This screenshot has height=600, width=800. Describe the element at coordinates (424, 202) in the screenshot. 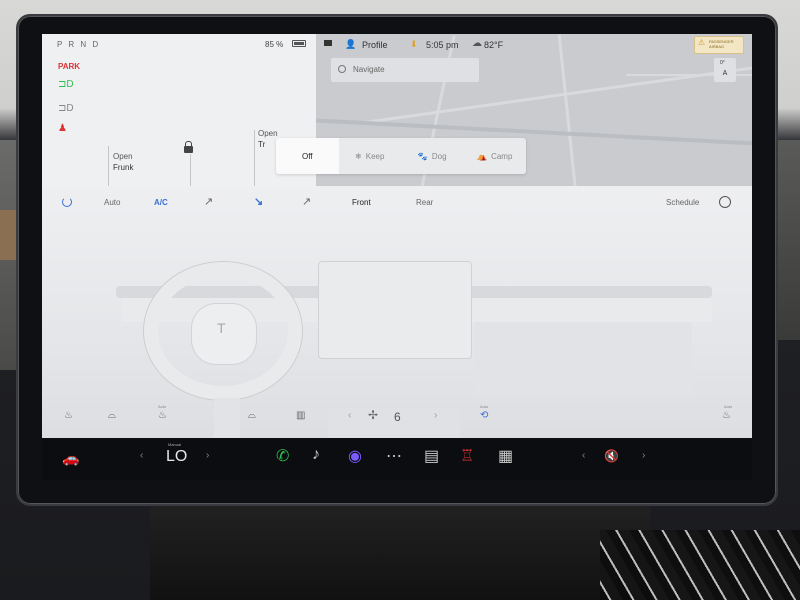

I see `rear-tab: Rear` at that location.